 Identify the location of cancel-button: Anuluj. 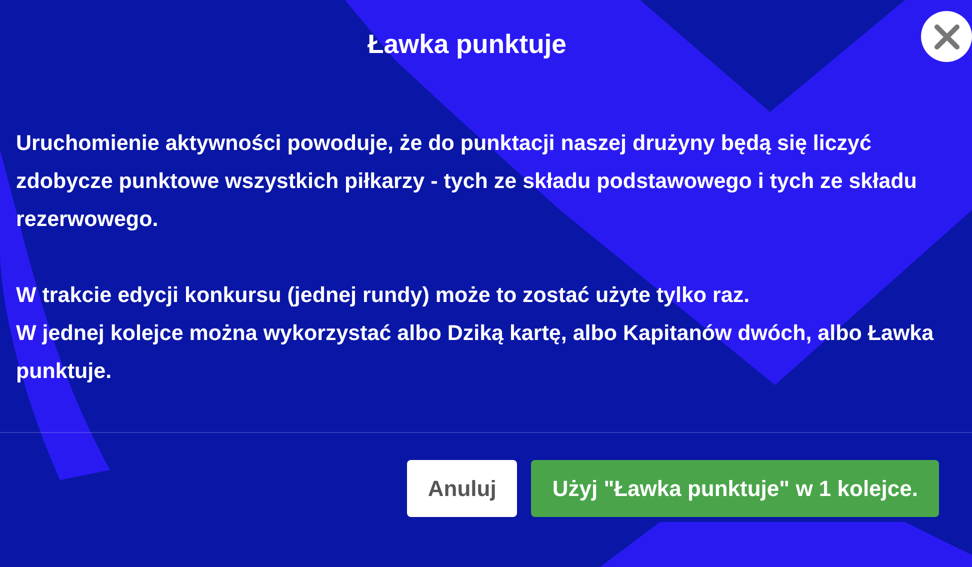
(462, 488).